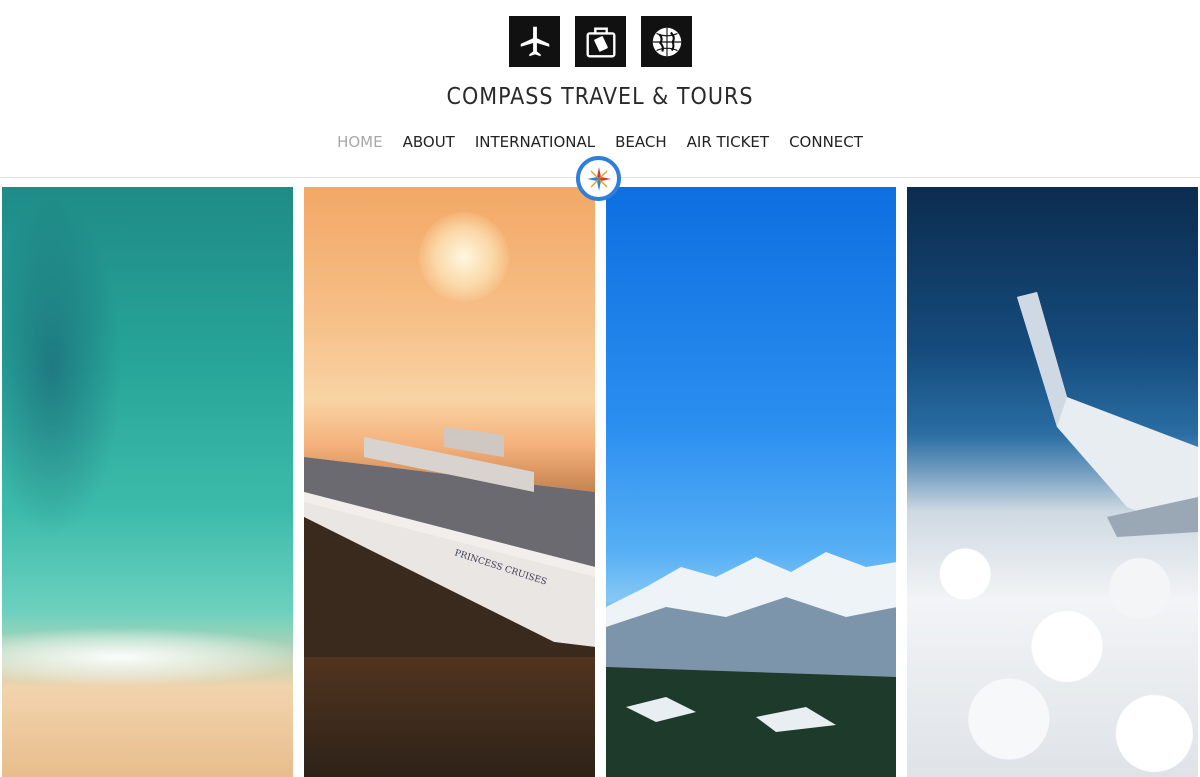 The width and height of the screenshot is (1200, 777). I want to click on nav-item-about: ABOUT, so click(429, 142).